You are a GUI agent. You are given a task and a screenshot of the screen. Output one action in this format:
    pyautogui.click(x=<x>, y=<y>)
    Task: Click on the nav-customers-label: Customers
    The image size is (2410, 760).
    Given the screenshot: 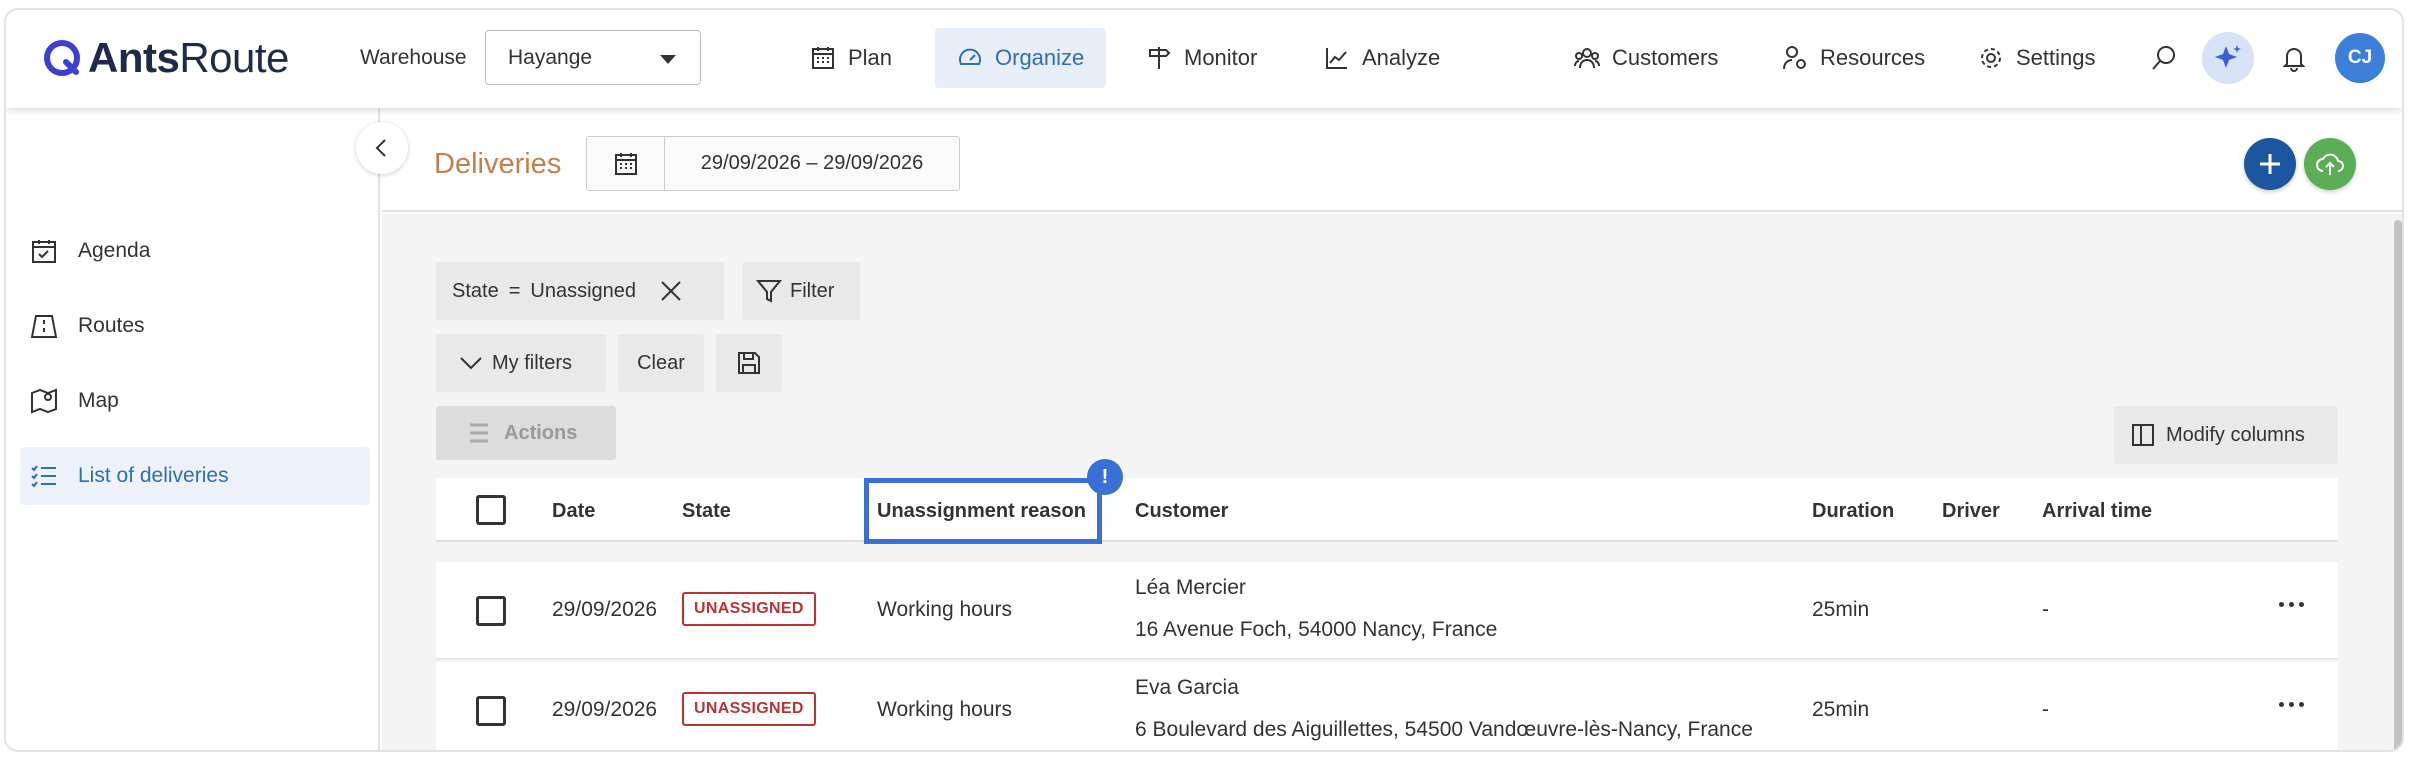 What is the action you would take?
    pyautogui.click(x=1665, y=57)
    